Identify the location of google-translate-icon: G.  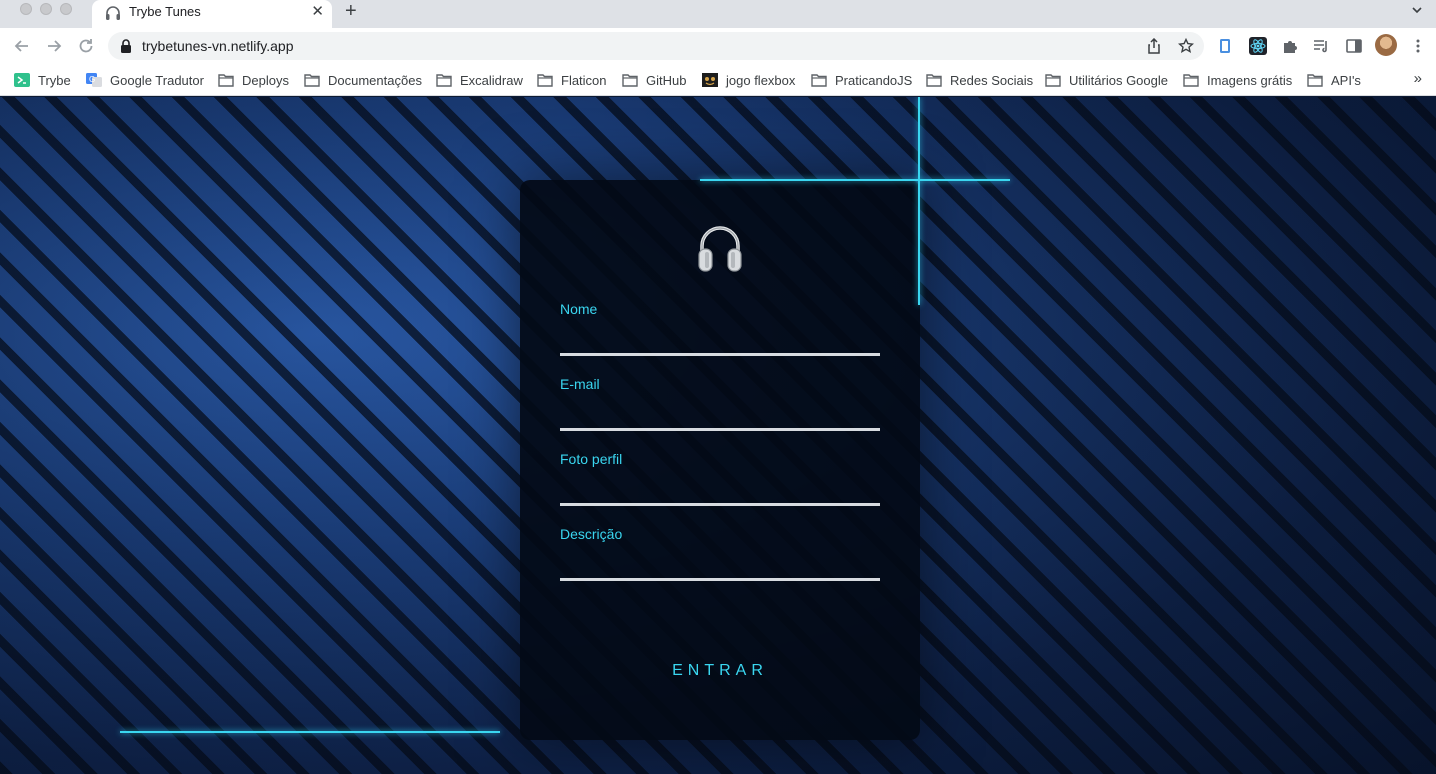
(94, 80).